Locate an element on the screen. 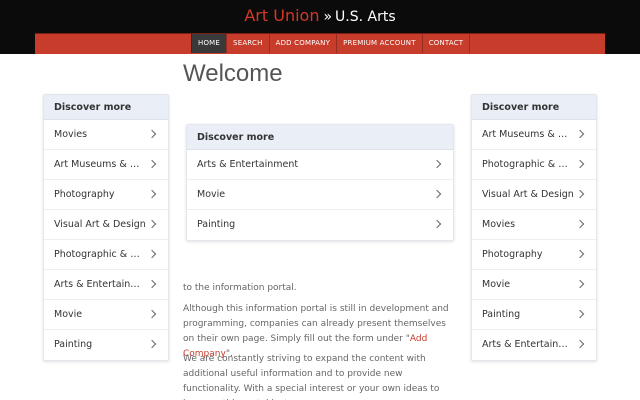  brand-name: Art Union is located at coordinates (281, 15).